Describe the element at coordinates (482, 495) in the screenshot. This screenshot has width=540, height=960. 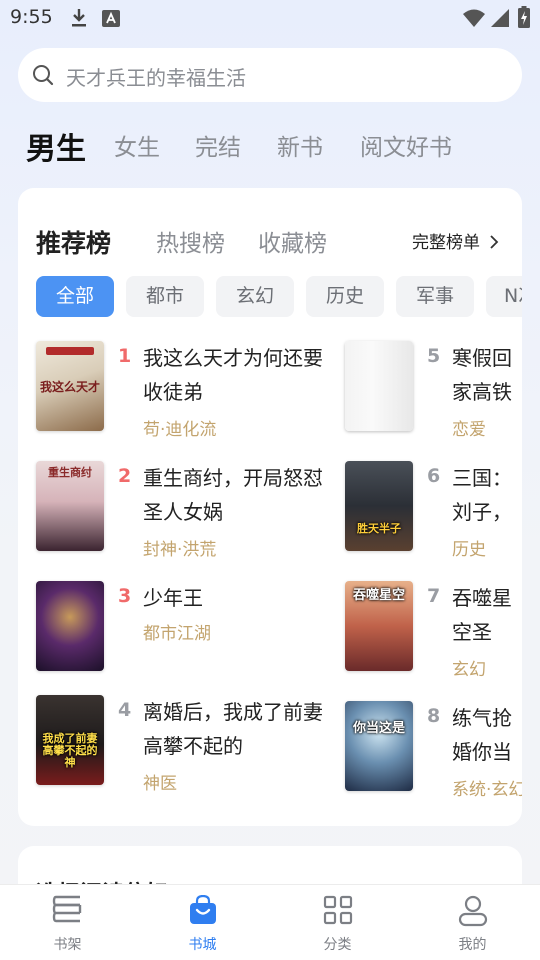
I see `book-title: 三国：刘子，你管` at that location.